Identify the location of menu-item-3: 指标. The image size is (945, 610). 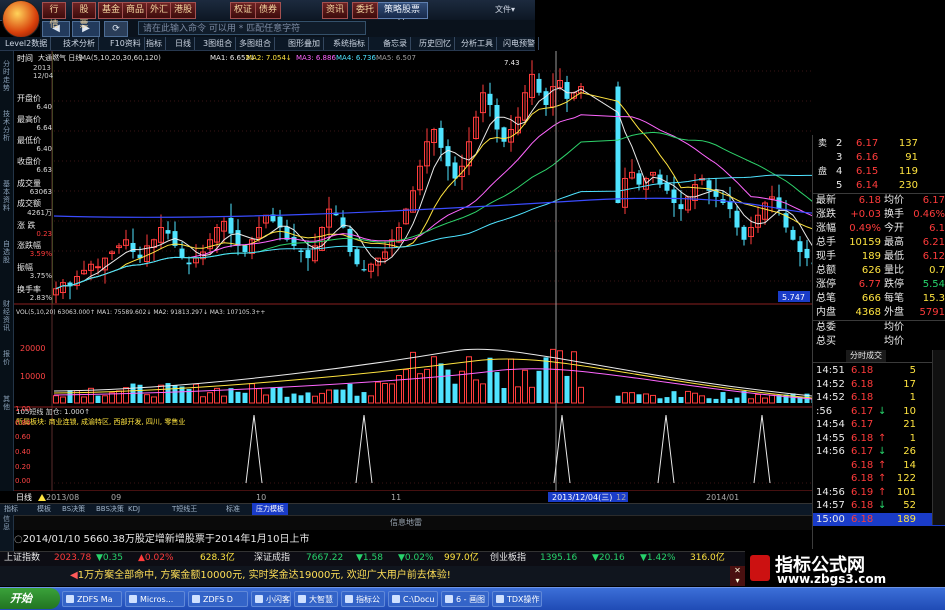
(154, 43).